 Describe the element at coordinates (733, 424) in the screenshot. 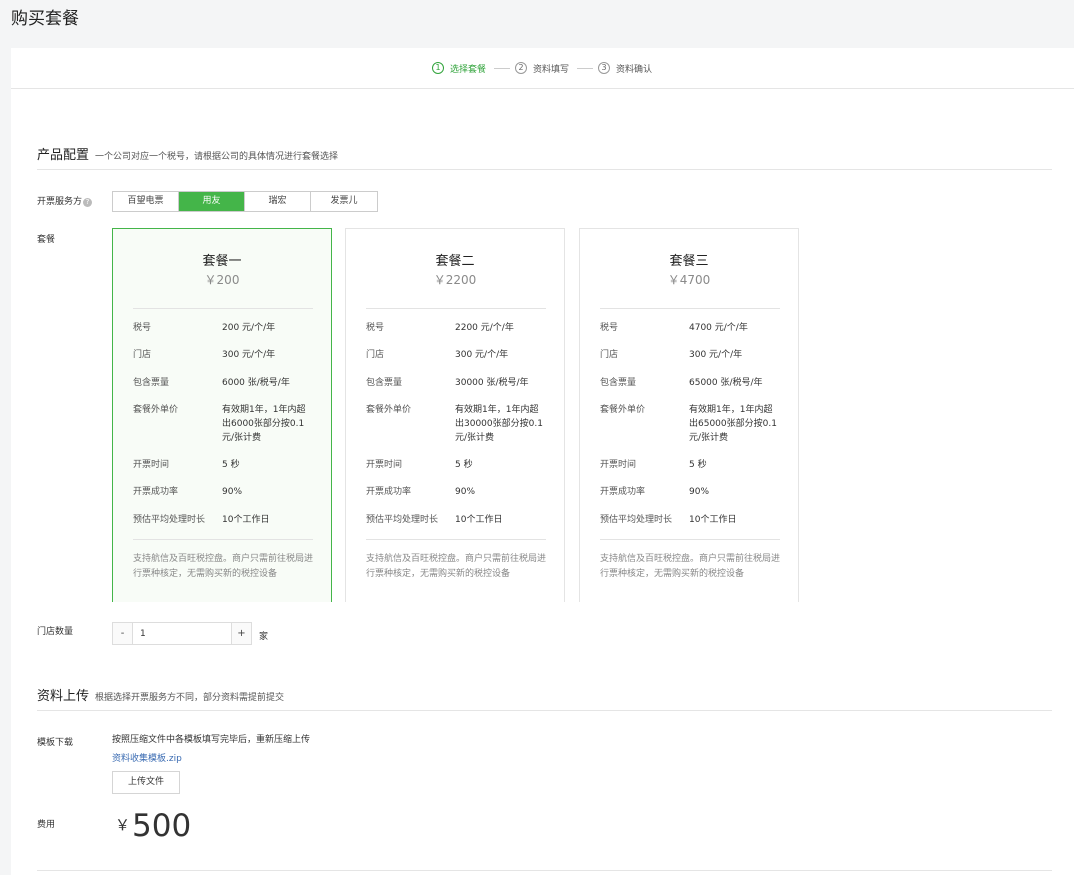

I see `row-value: 有效期1年，1年内超出65000张部分按0.1元/张计费` at that location.